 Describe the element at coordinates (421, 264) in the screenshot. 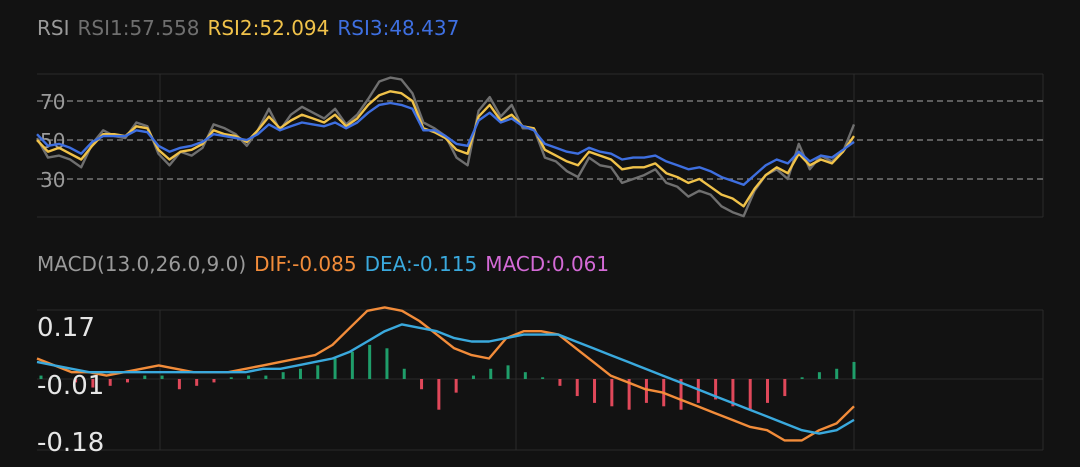

I see `dea-value: DEA:-0.115` at that location.